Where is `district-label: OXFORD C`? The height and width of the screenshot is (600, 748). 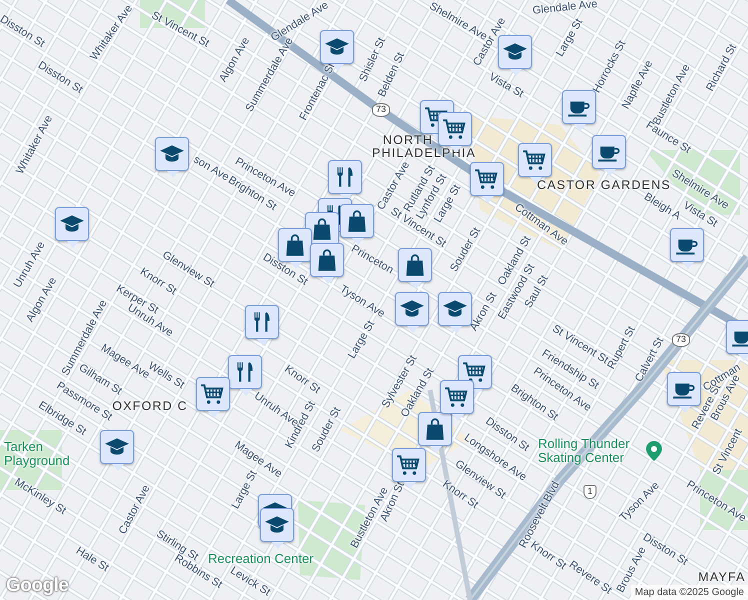 district-label: OXFORD C is located at coordinates (150, 406).